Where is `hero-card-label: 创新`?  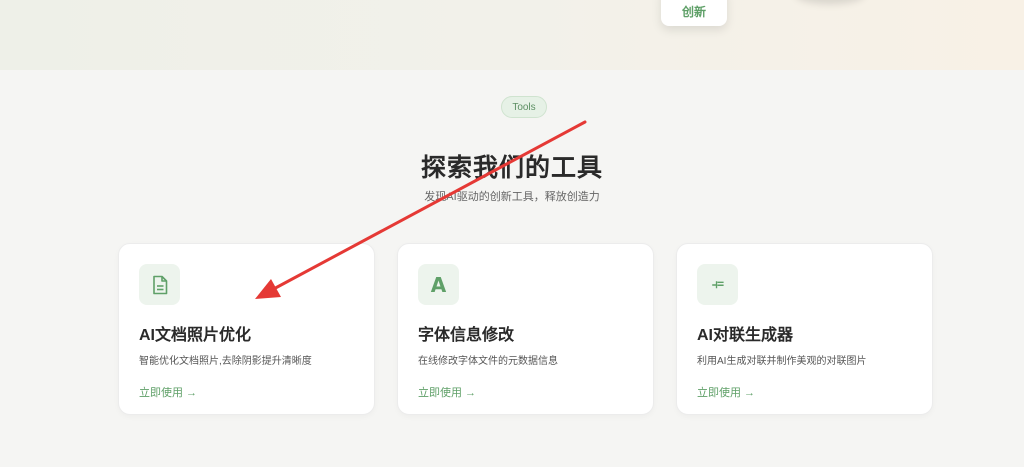
hero-card-label: 创新 is located at coordinates (693, 11).